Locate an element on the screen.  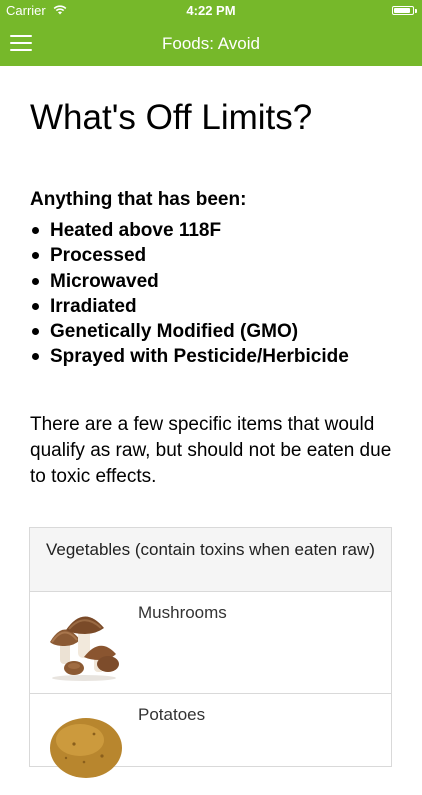
list-item: Sprayed with Pesticide/Herbicide is located at coordinates (212, 356).